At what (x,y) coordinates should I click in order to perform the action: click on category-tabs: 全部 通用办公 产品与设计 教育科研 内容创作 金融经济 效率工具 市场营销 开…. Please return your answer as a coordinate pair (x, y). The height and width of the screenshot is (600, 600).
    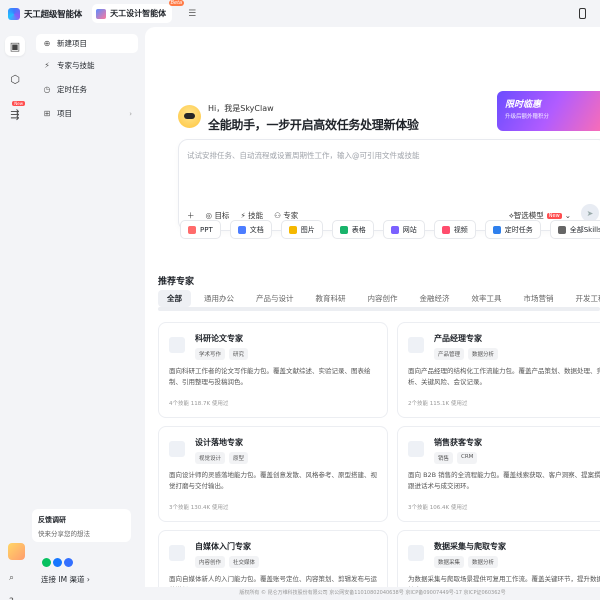
    Looking at the image, I should click on (379, 298).